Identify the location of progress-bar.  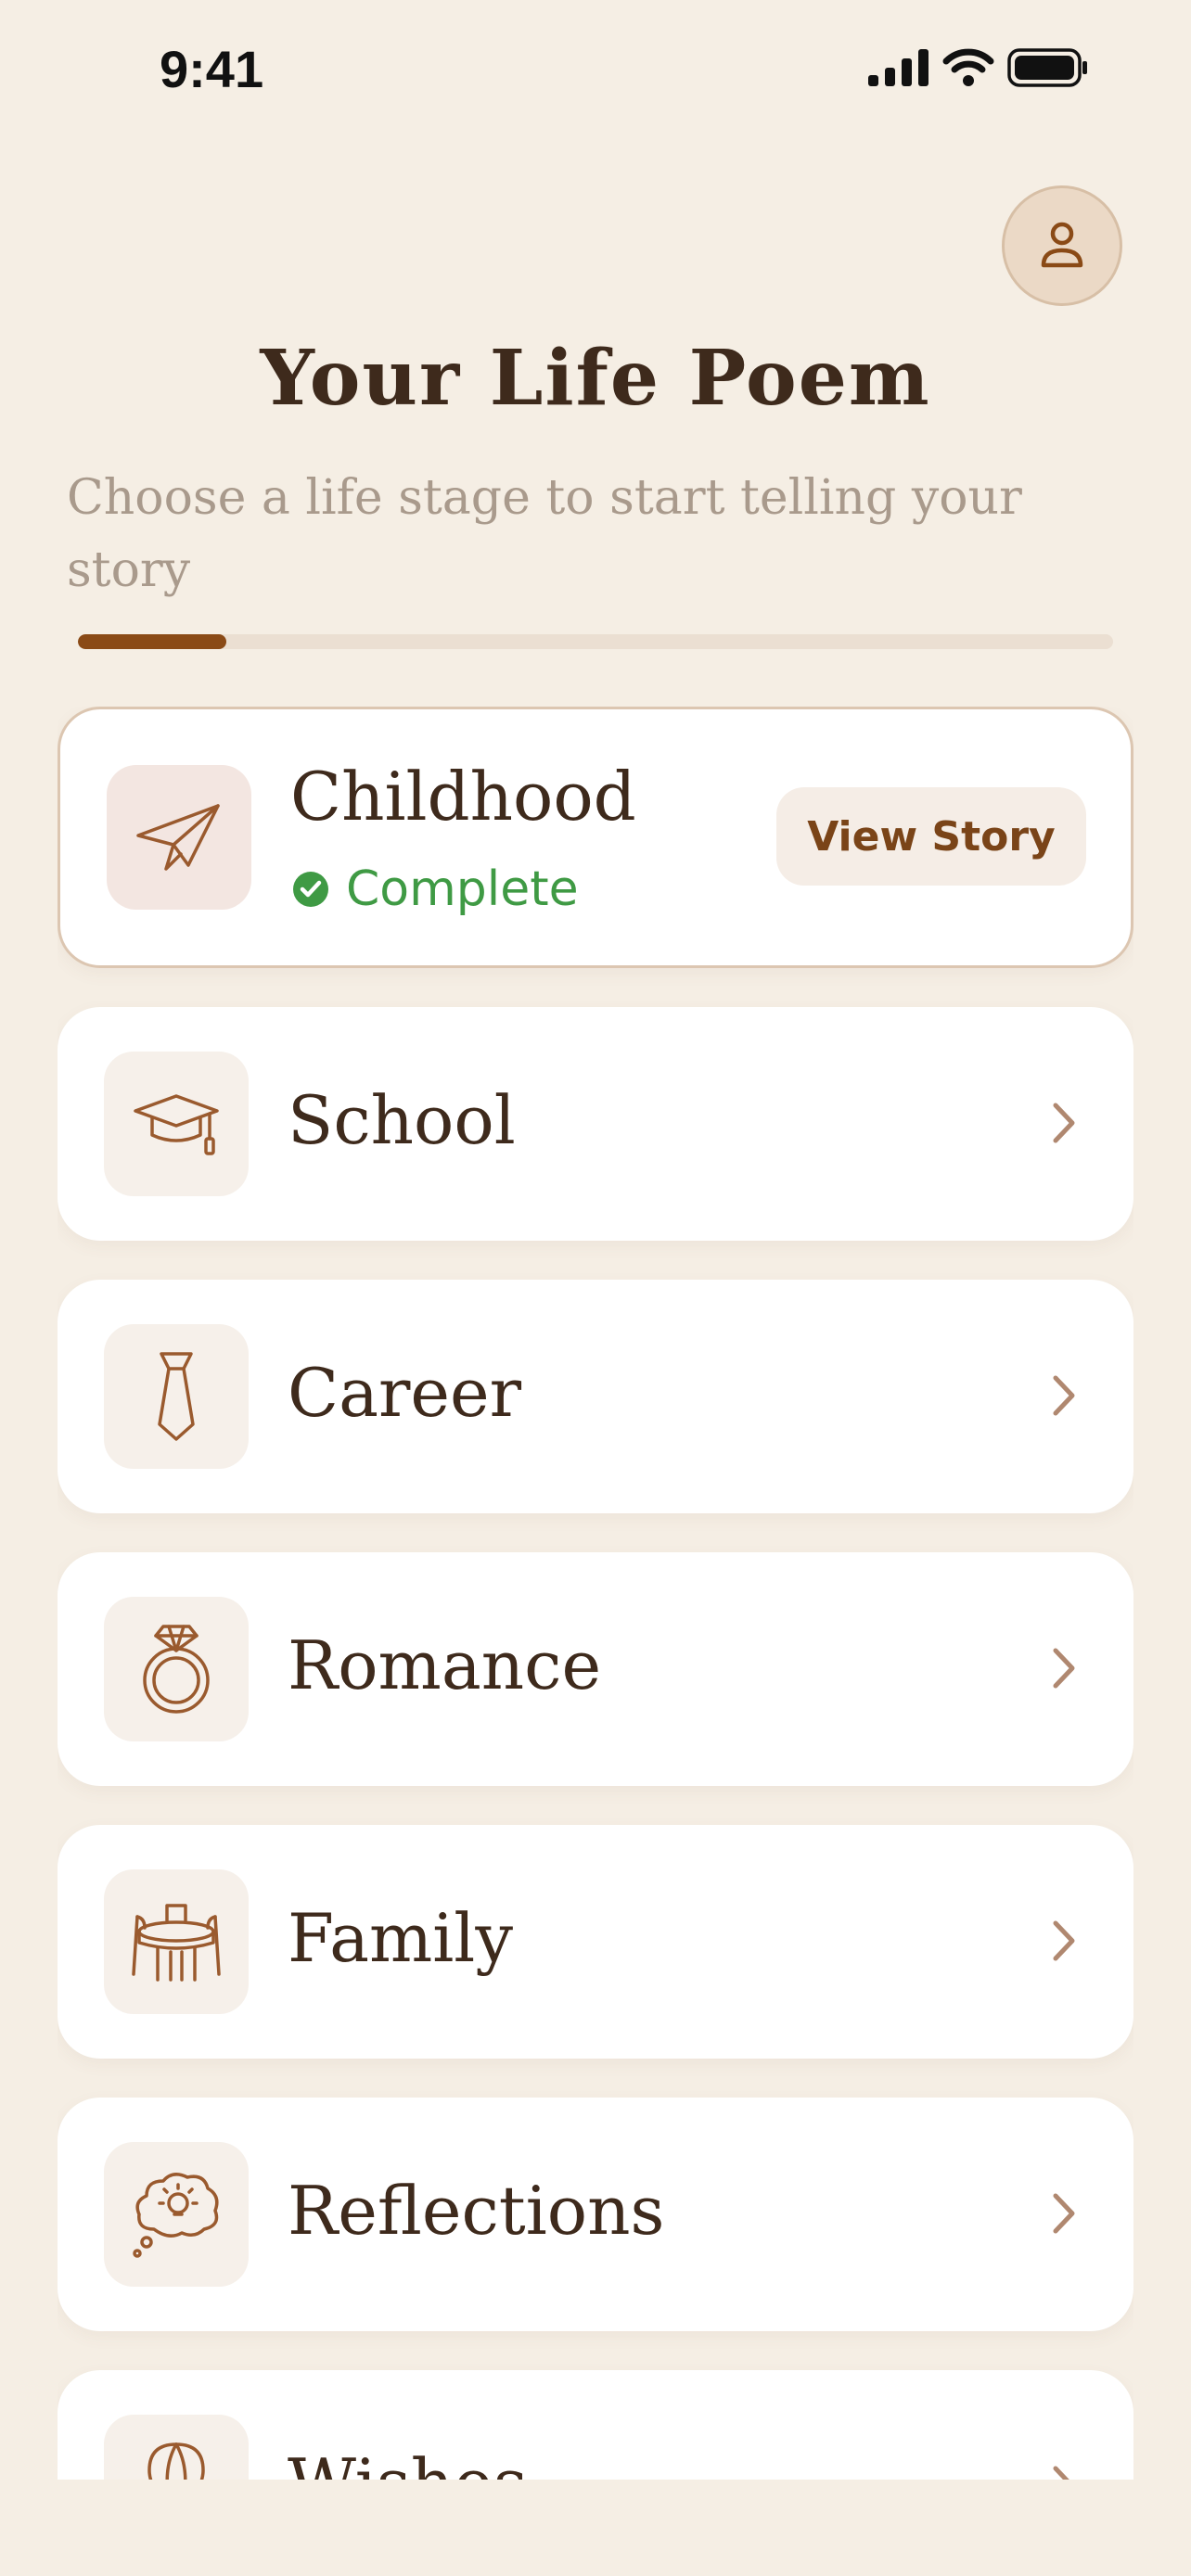
(595, 642).